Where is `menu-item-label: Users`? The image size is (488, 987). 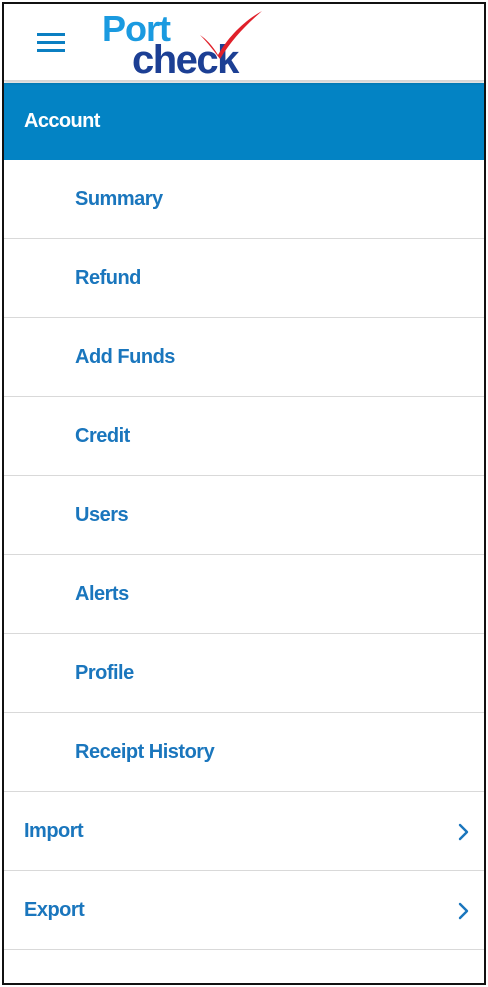 menu-item-label: Users is located at coordinates (102, 514).